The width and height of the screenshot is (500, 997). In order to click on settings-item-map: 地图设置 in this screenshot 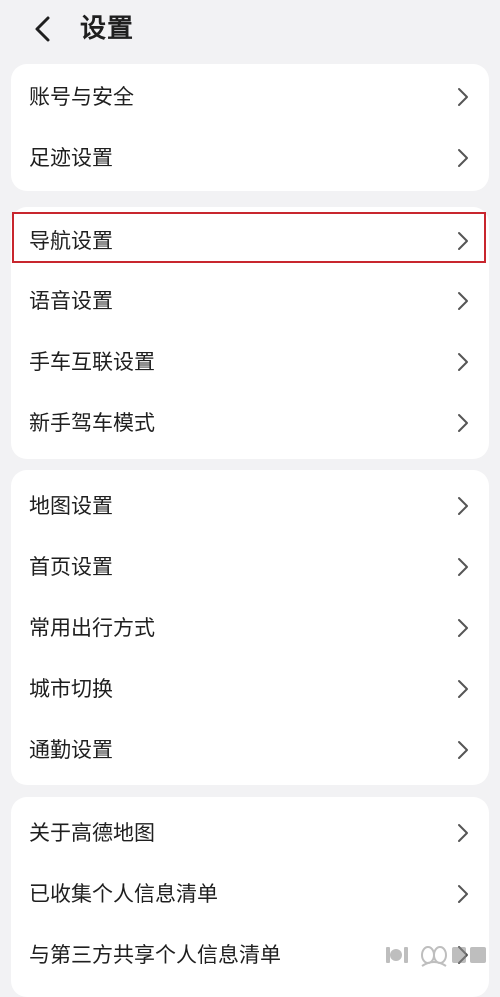, I will do `click(250, 505)`.